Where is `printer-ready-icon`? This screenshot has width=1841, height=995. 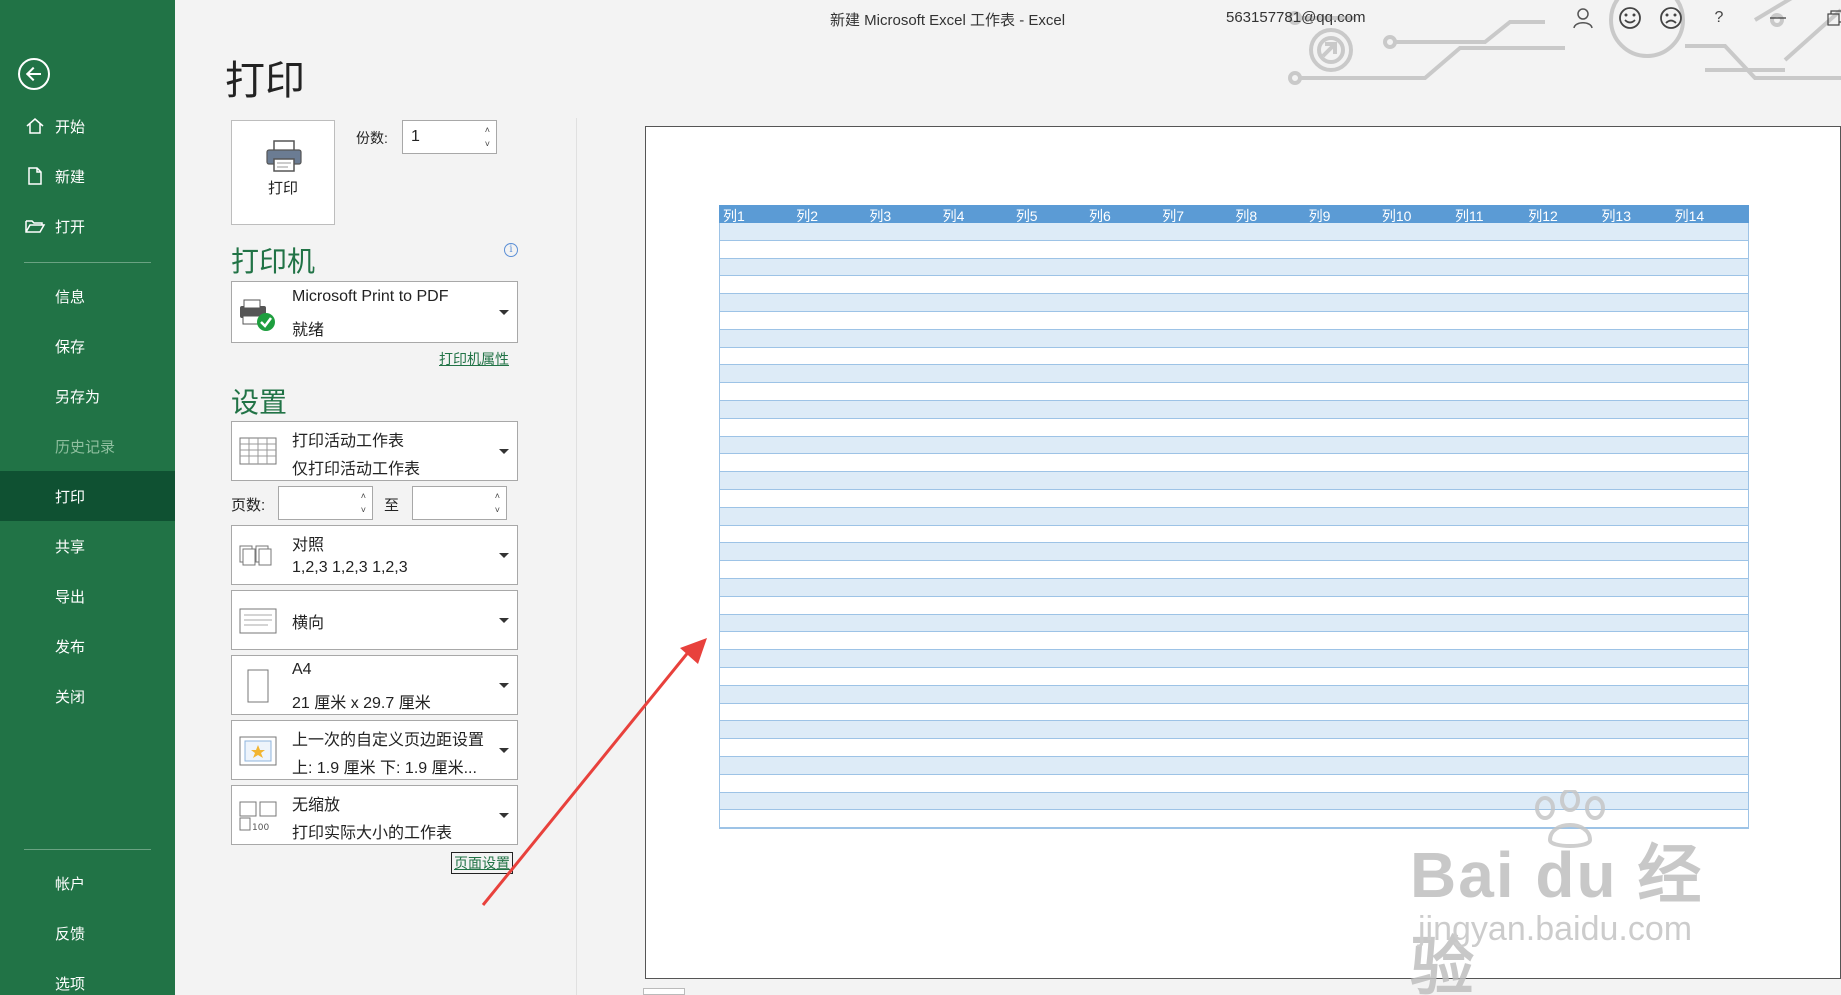
printer-ready-icon is located at coordinates (257, 315).